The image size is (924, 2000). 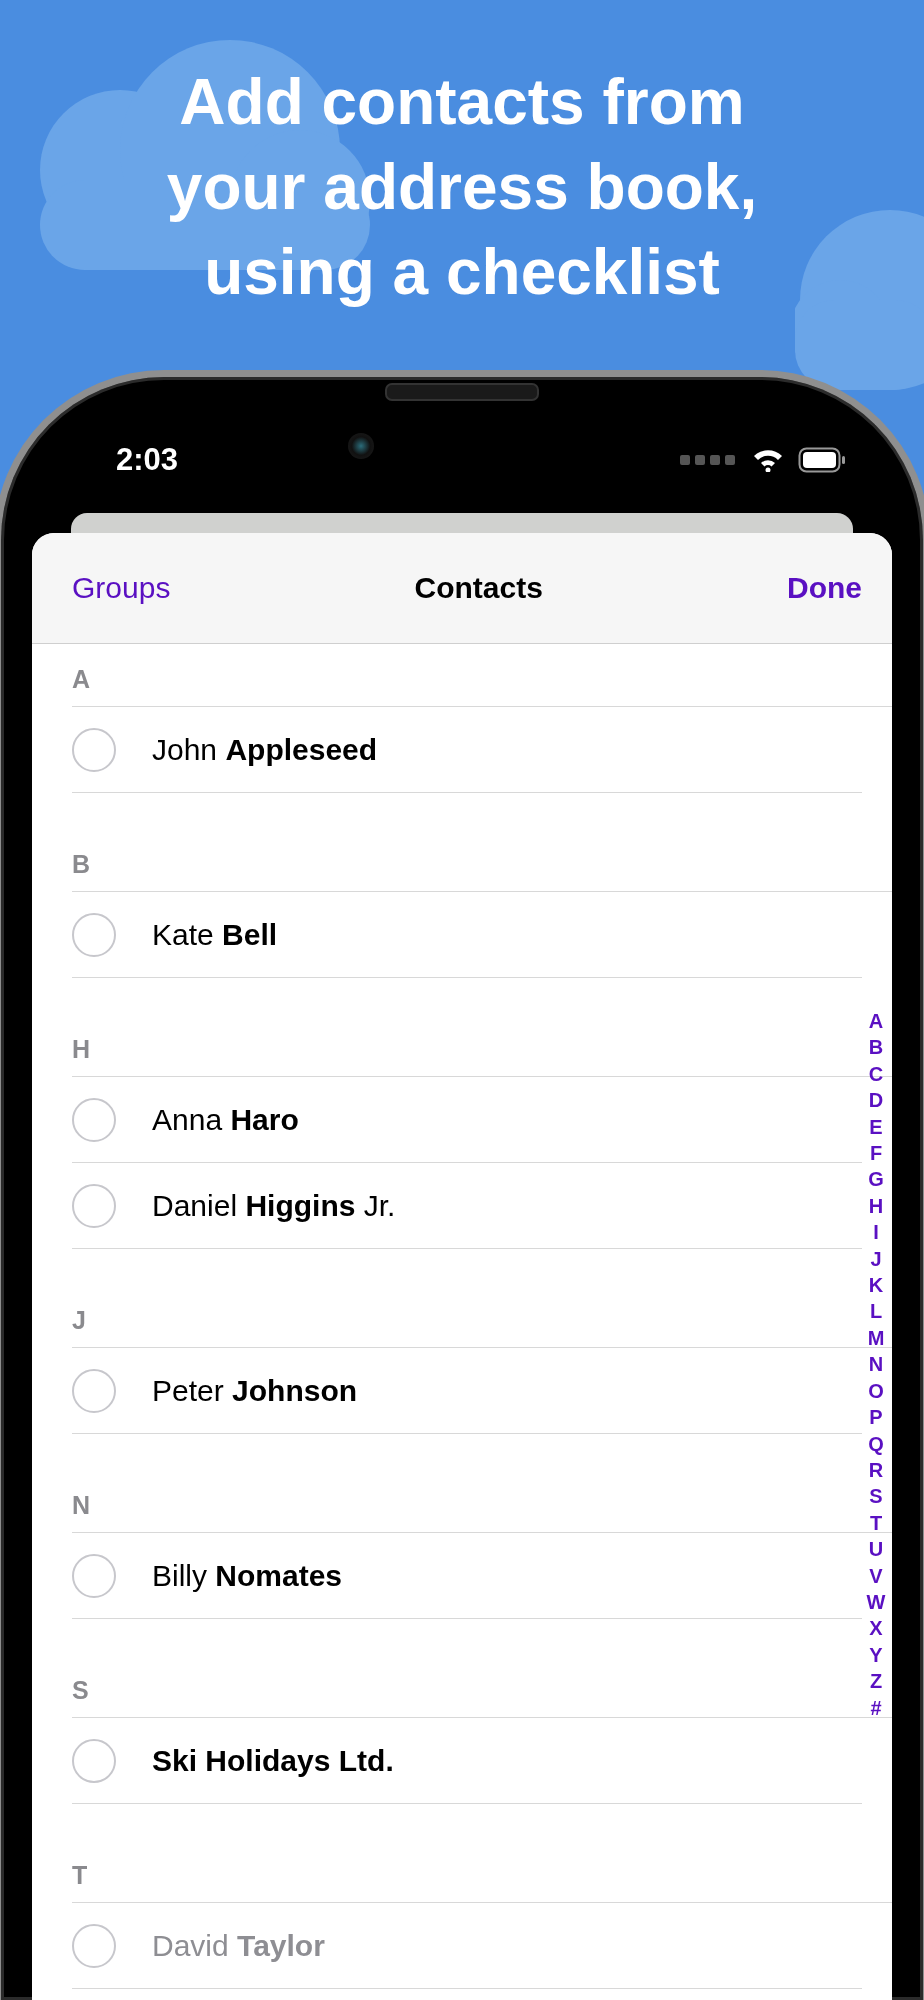 I want to click on contact-row: Kate Bell, so click(x=467, y=935).